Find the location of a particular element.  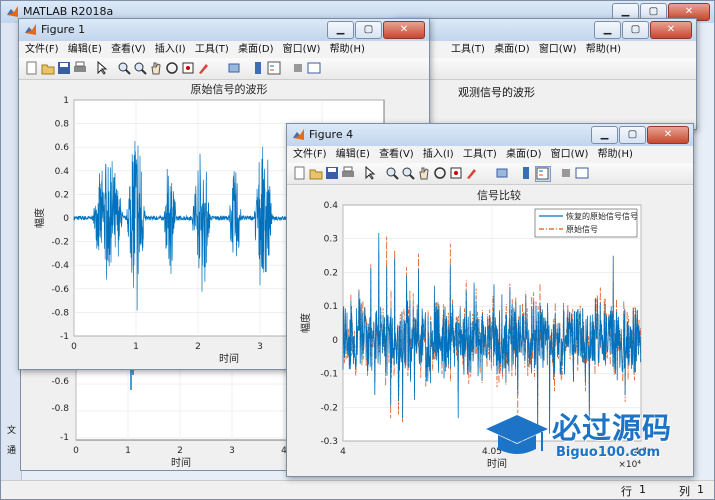

figure1-maximize-button: ▢ is located at coordinates (368, 30).